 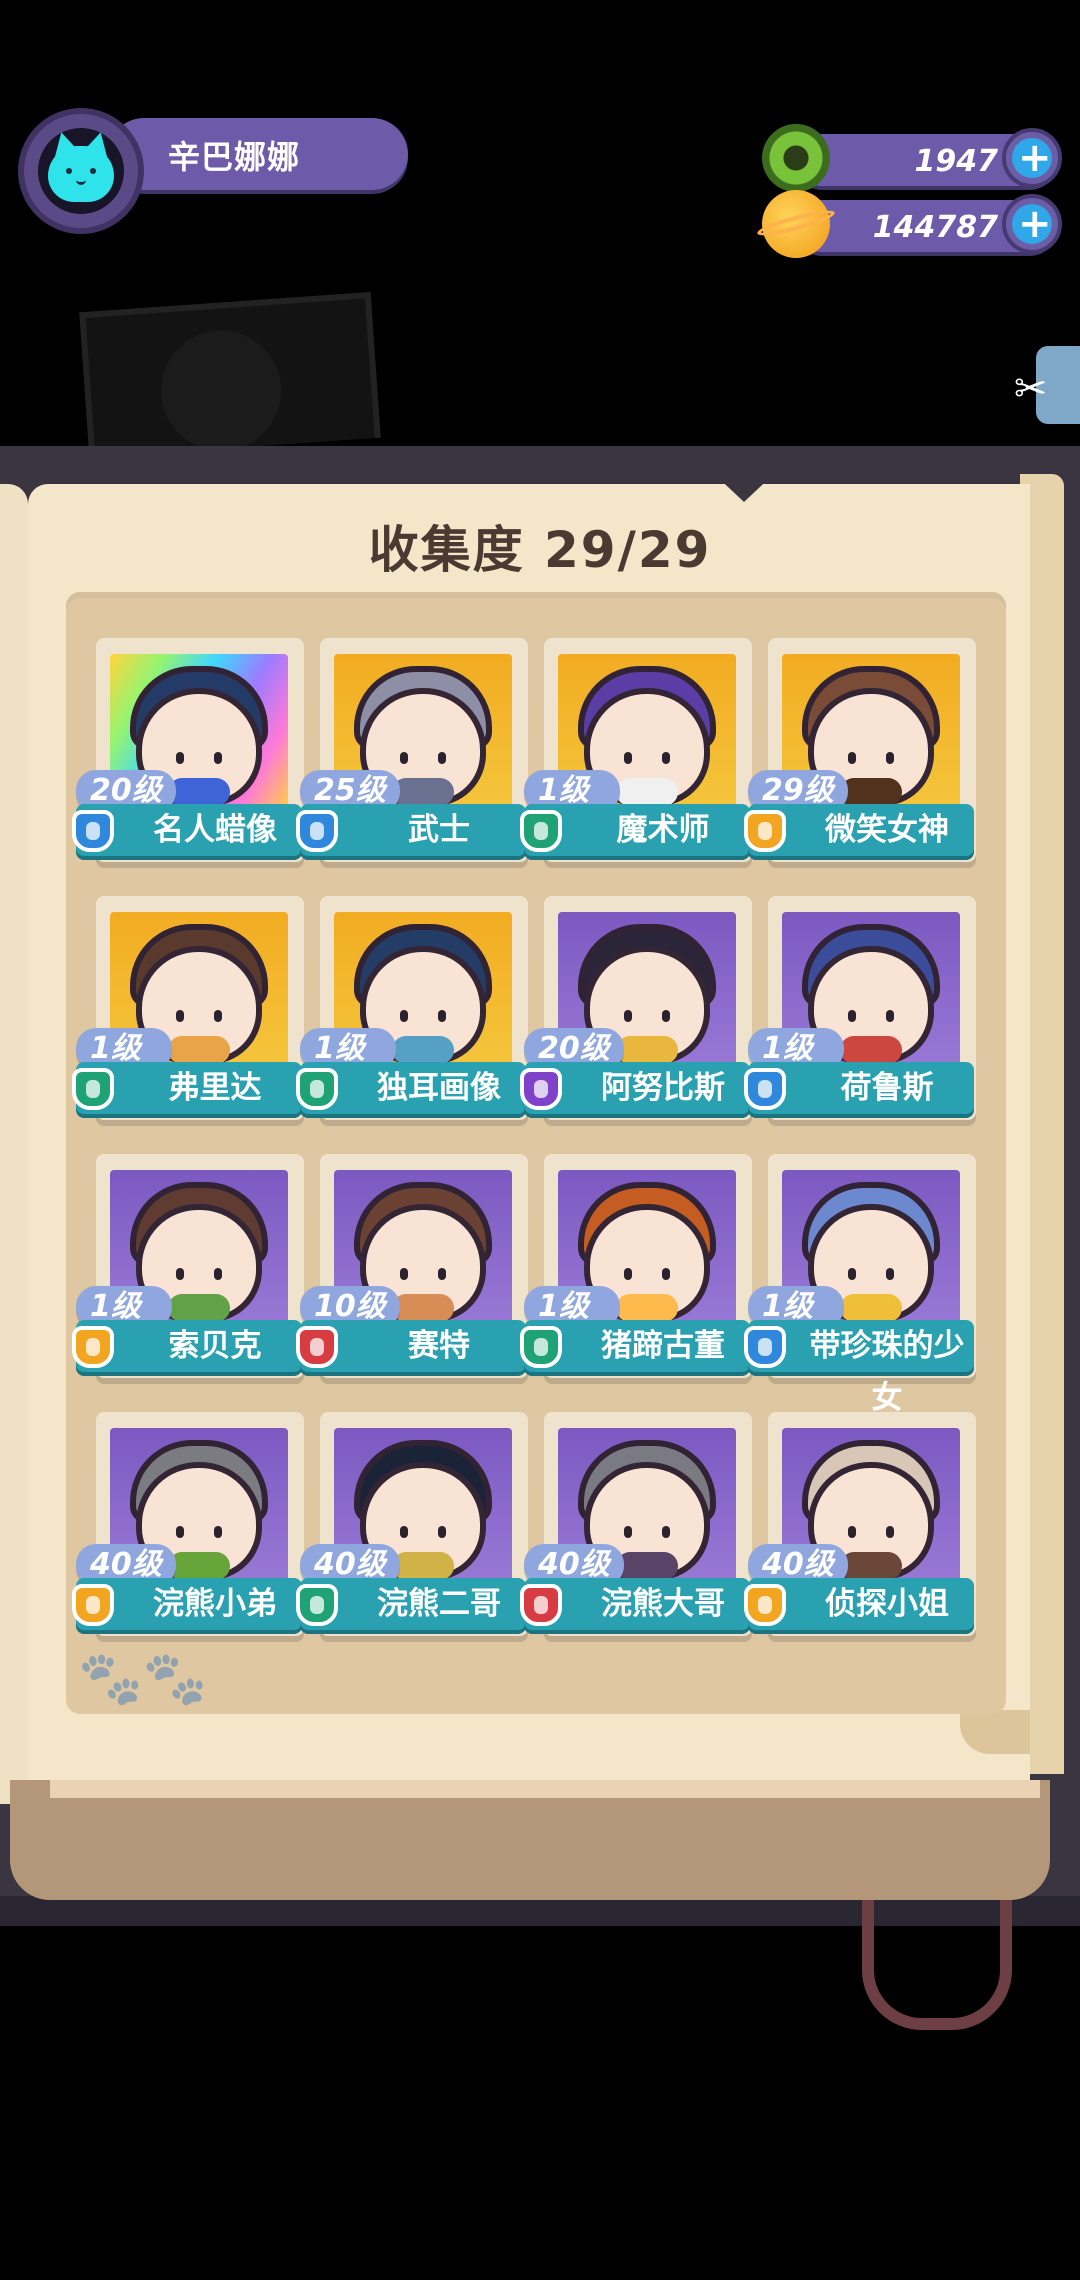 What do you see at coordinates (412, 1524) in the screenshot?
I see `character-card: 40级 浣熊二哥` at bounding box center [412, 1524].